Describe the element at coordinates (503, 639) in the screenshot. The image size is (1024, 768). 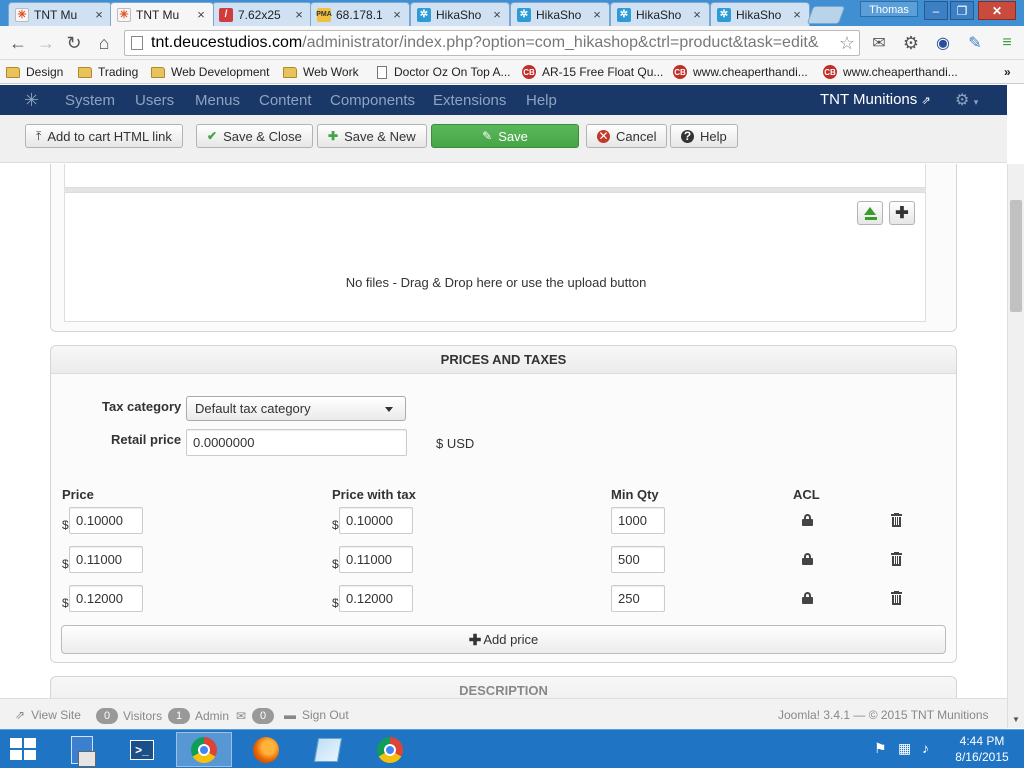
I see `add-price-button: ✚ Add price` at that location.